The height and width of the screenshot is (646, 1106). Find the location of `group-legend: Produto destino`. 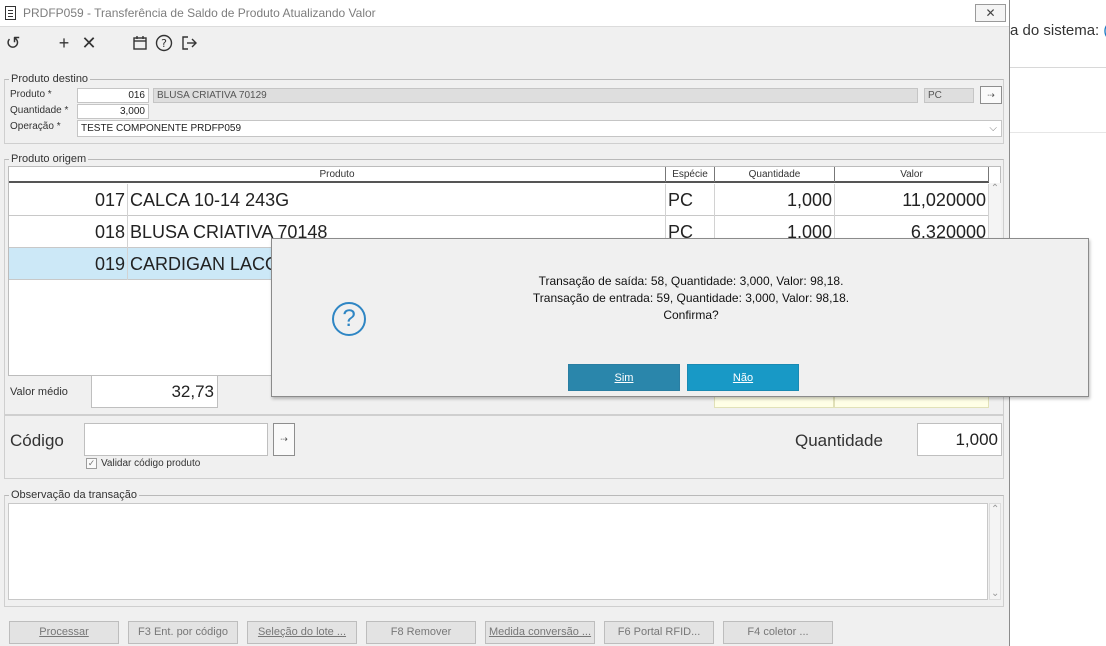

group-legend: Produto destino is located at coordinates (50, 79).